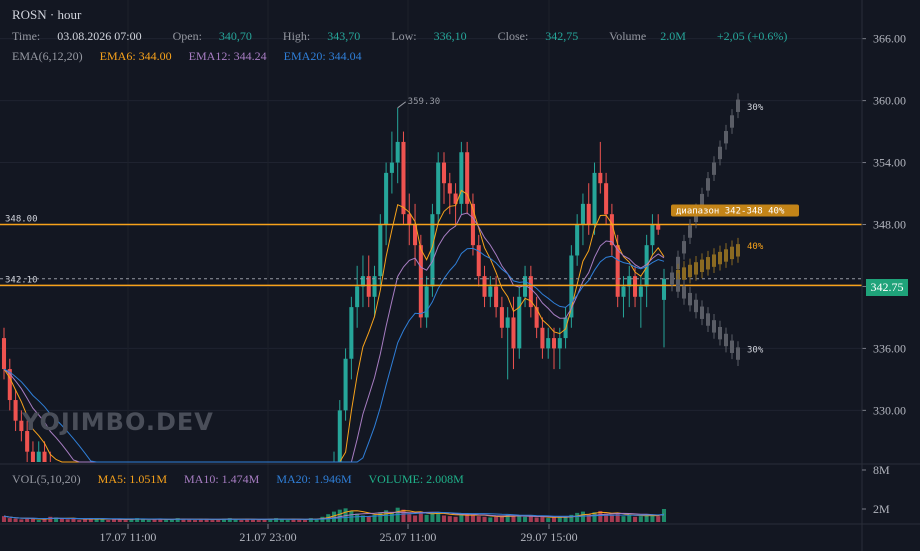  What do you see at coordinates (47, 14) in the screenshot?
I see `symbol-line: ROSN · hour` at bounding box center [47, 14].